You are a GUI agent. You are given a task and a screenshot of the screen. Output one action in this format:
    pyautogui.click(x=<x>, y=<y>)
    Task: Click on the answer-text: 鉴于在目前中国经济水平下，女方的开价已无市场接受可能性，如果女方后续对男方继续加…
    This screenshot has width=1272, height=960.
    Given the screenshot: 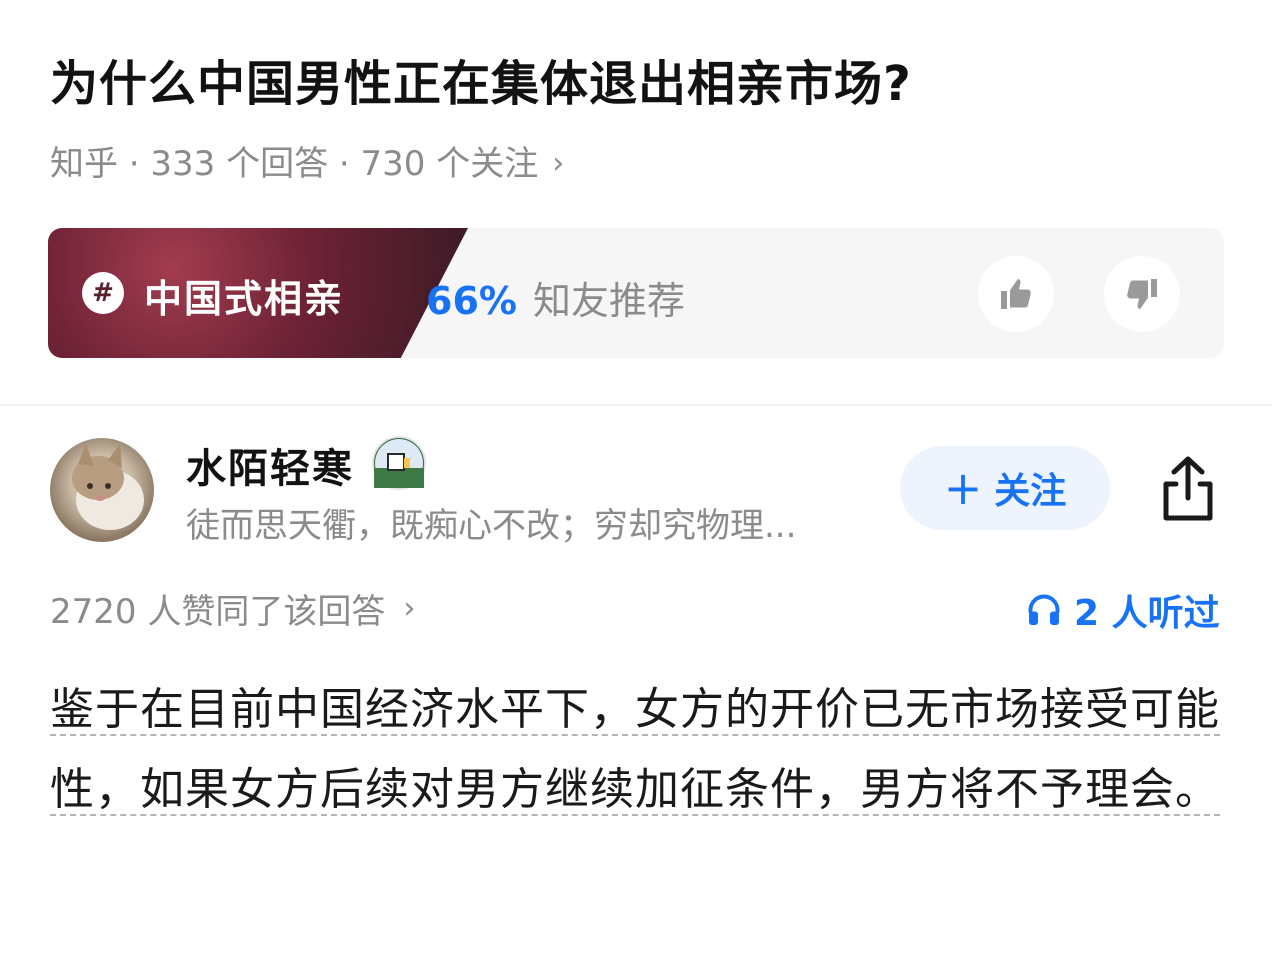 What is the action you would take?
    pyautogui.click(x=635, y=749)
    